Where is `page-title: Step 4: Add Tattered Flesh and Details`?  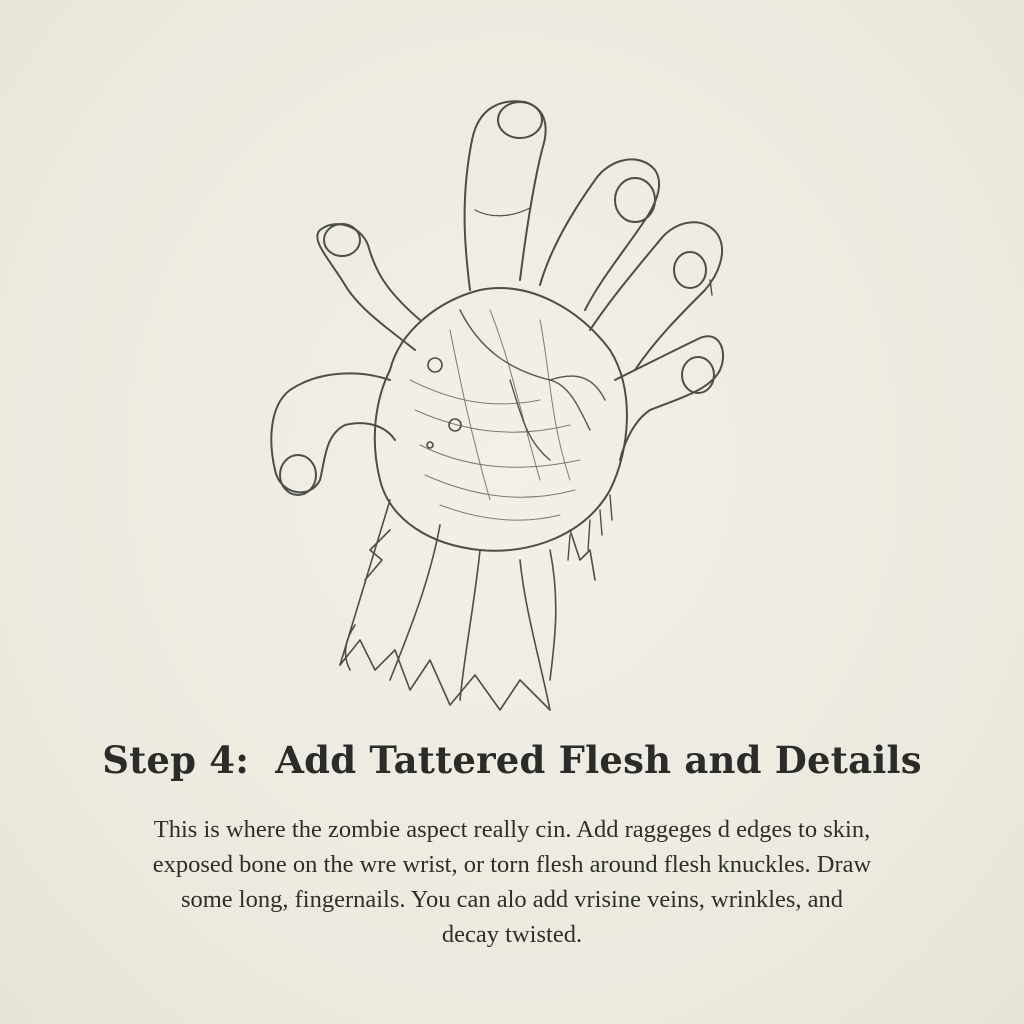
page-title: Step 4: Add Tattered Flesh and Details is located at coordinates (512, 760).